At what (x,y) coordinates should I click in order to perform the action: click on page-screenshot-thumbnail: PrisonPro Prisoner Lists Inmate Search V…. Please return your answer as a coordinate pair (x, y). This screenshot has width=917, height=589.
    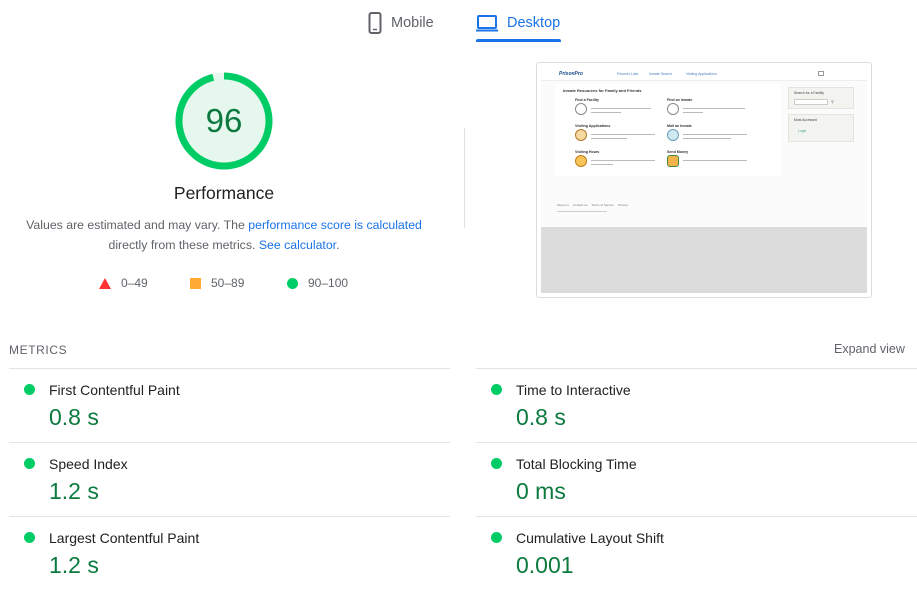
    Looking at the image, I should click on (704, 180).